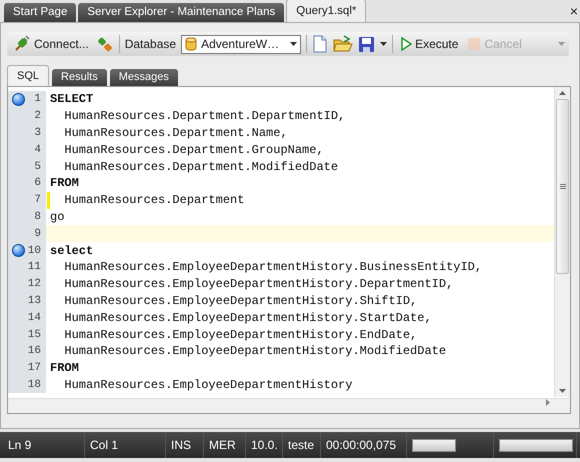 This screenshot has width=580, height=462. Describe the element at coordinates (200, 167) in the screenshot. I see `code-line: HumanResources.Department.ModifiedDate` at that location.